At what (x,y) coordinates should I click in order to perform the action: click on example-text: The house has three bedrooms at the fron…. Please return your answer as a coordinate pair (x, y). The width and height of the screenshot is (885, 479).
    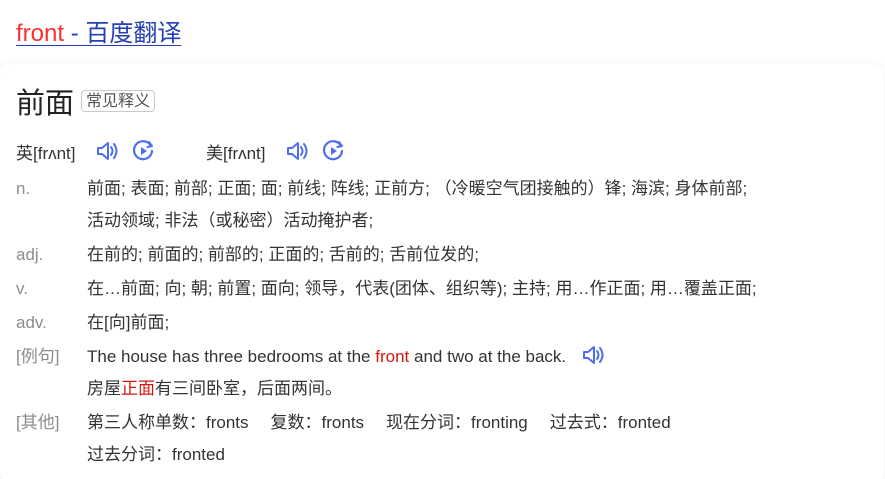
    Looking at the image, I should click on (479, 373).